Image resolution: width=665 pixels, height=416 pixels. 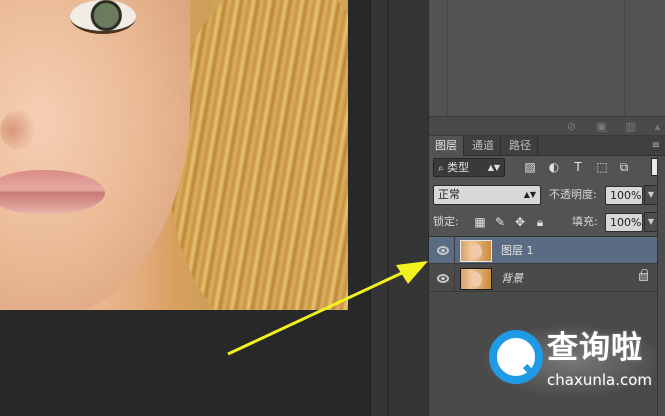 What do you see at coordinates (446, 146) in the screenshot?
I see `tab-layers: 图层` at bounding box center [446, 146].